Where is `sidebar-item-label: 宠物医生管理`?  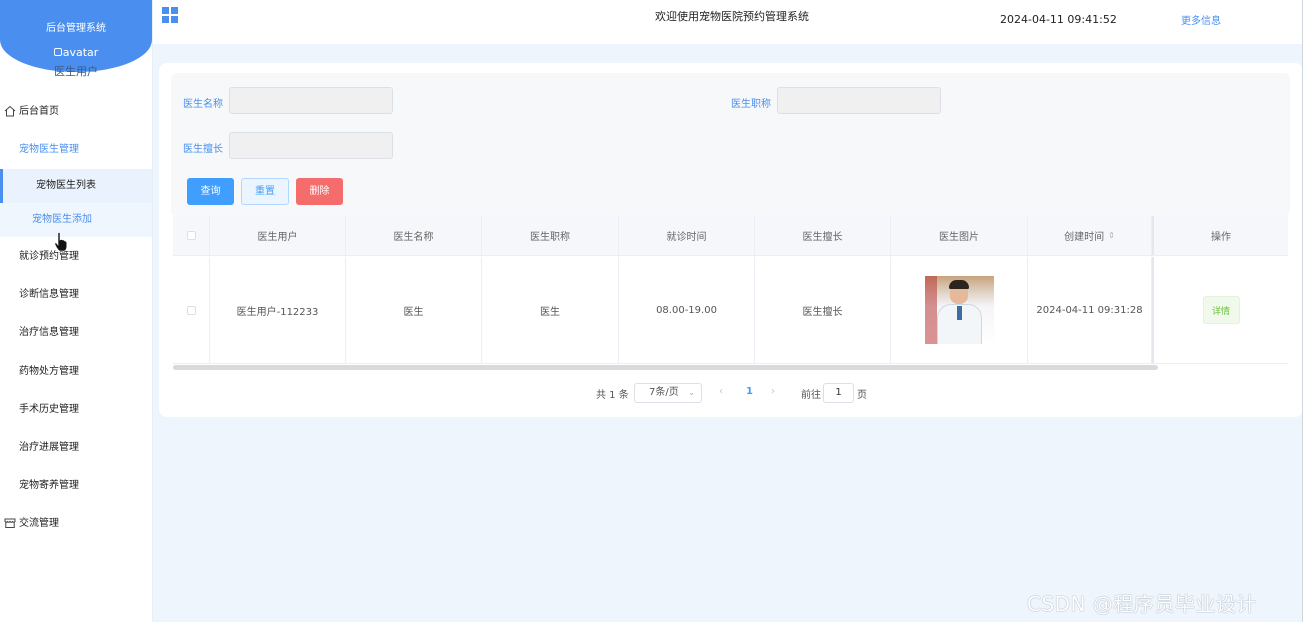 sidebar-item-label: 宠物医生管理 is located at coordinates (49, 149).